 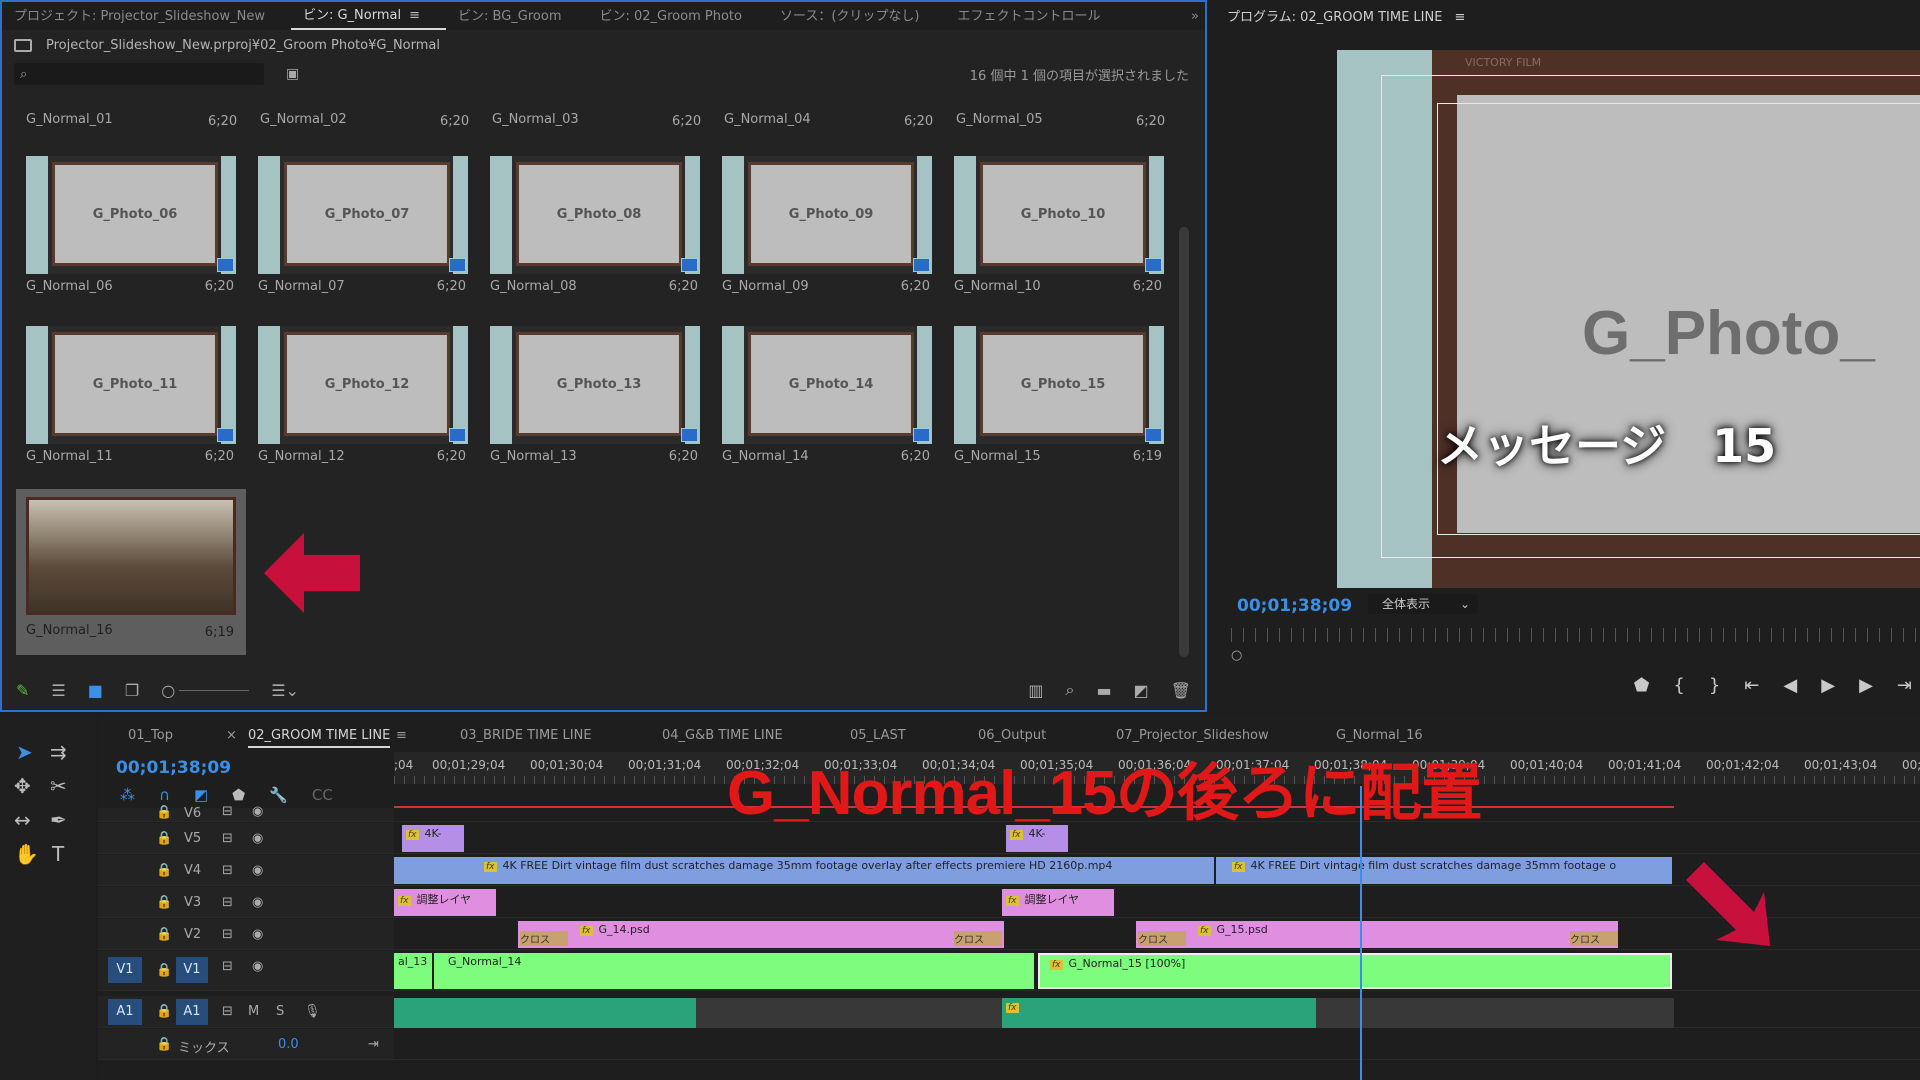 What do you see at coordinates (1069, 690) in the screenshot?
I see `find-icon: ⌕` at bounding box center [1069, 690].